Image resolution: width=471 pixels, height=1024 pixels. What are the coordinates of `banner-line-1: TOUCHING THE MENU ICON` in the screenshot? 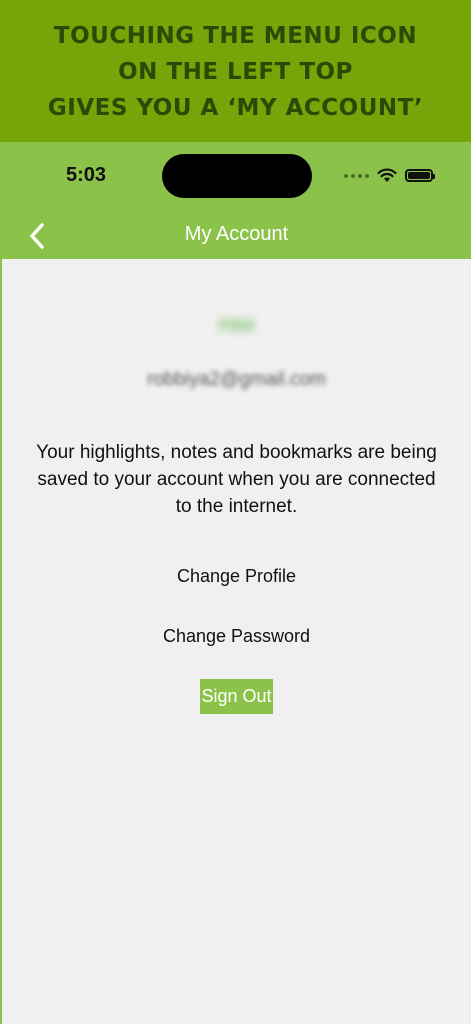 It's located at (235, 36).